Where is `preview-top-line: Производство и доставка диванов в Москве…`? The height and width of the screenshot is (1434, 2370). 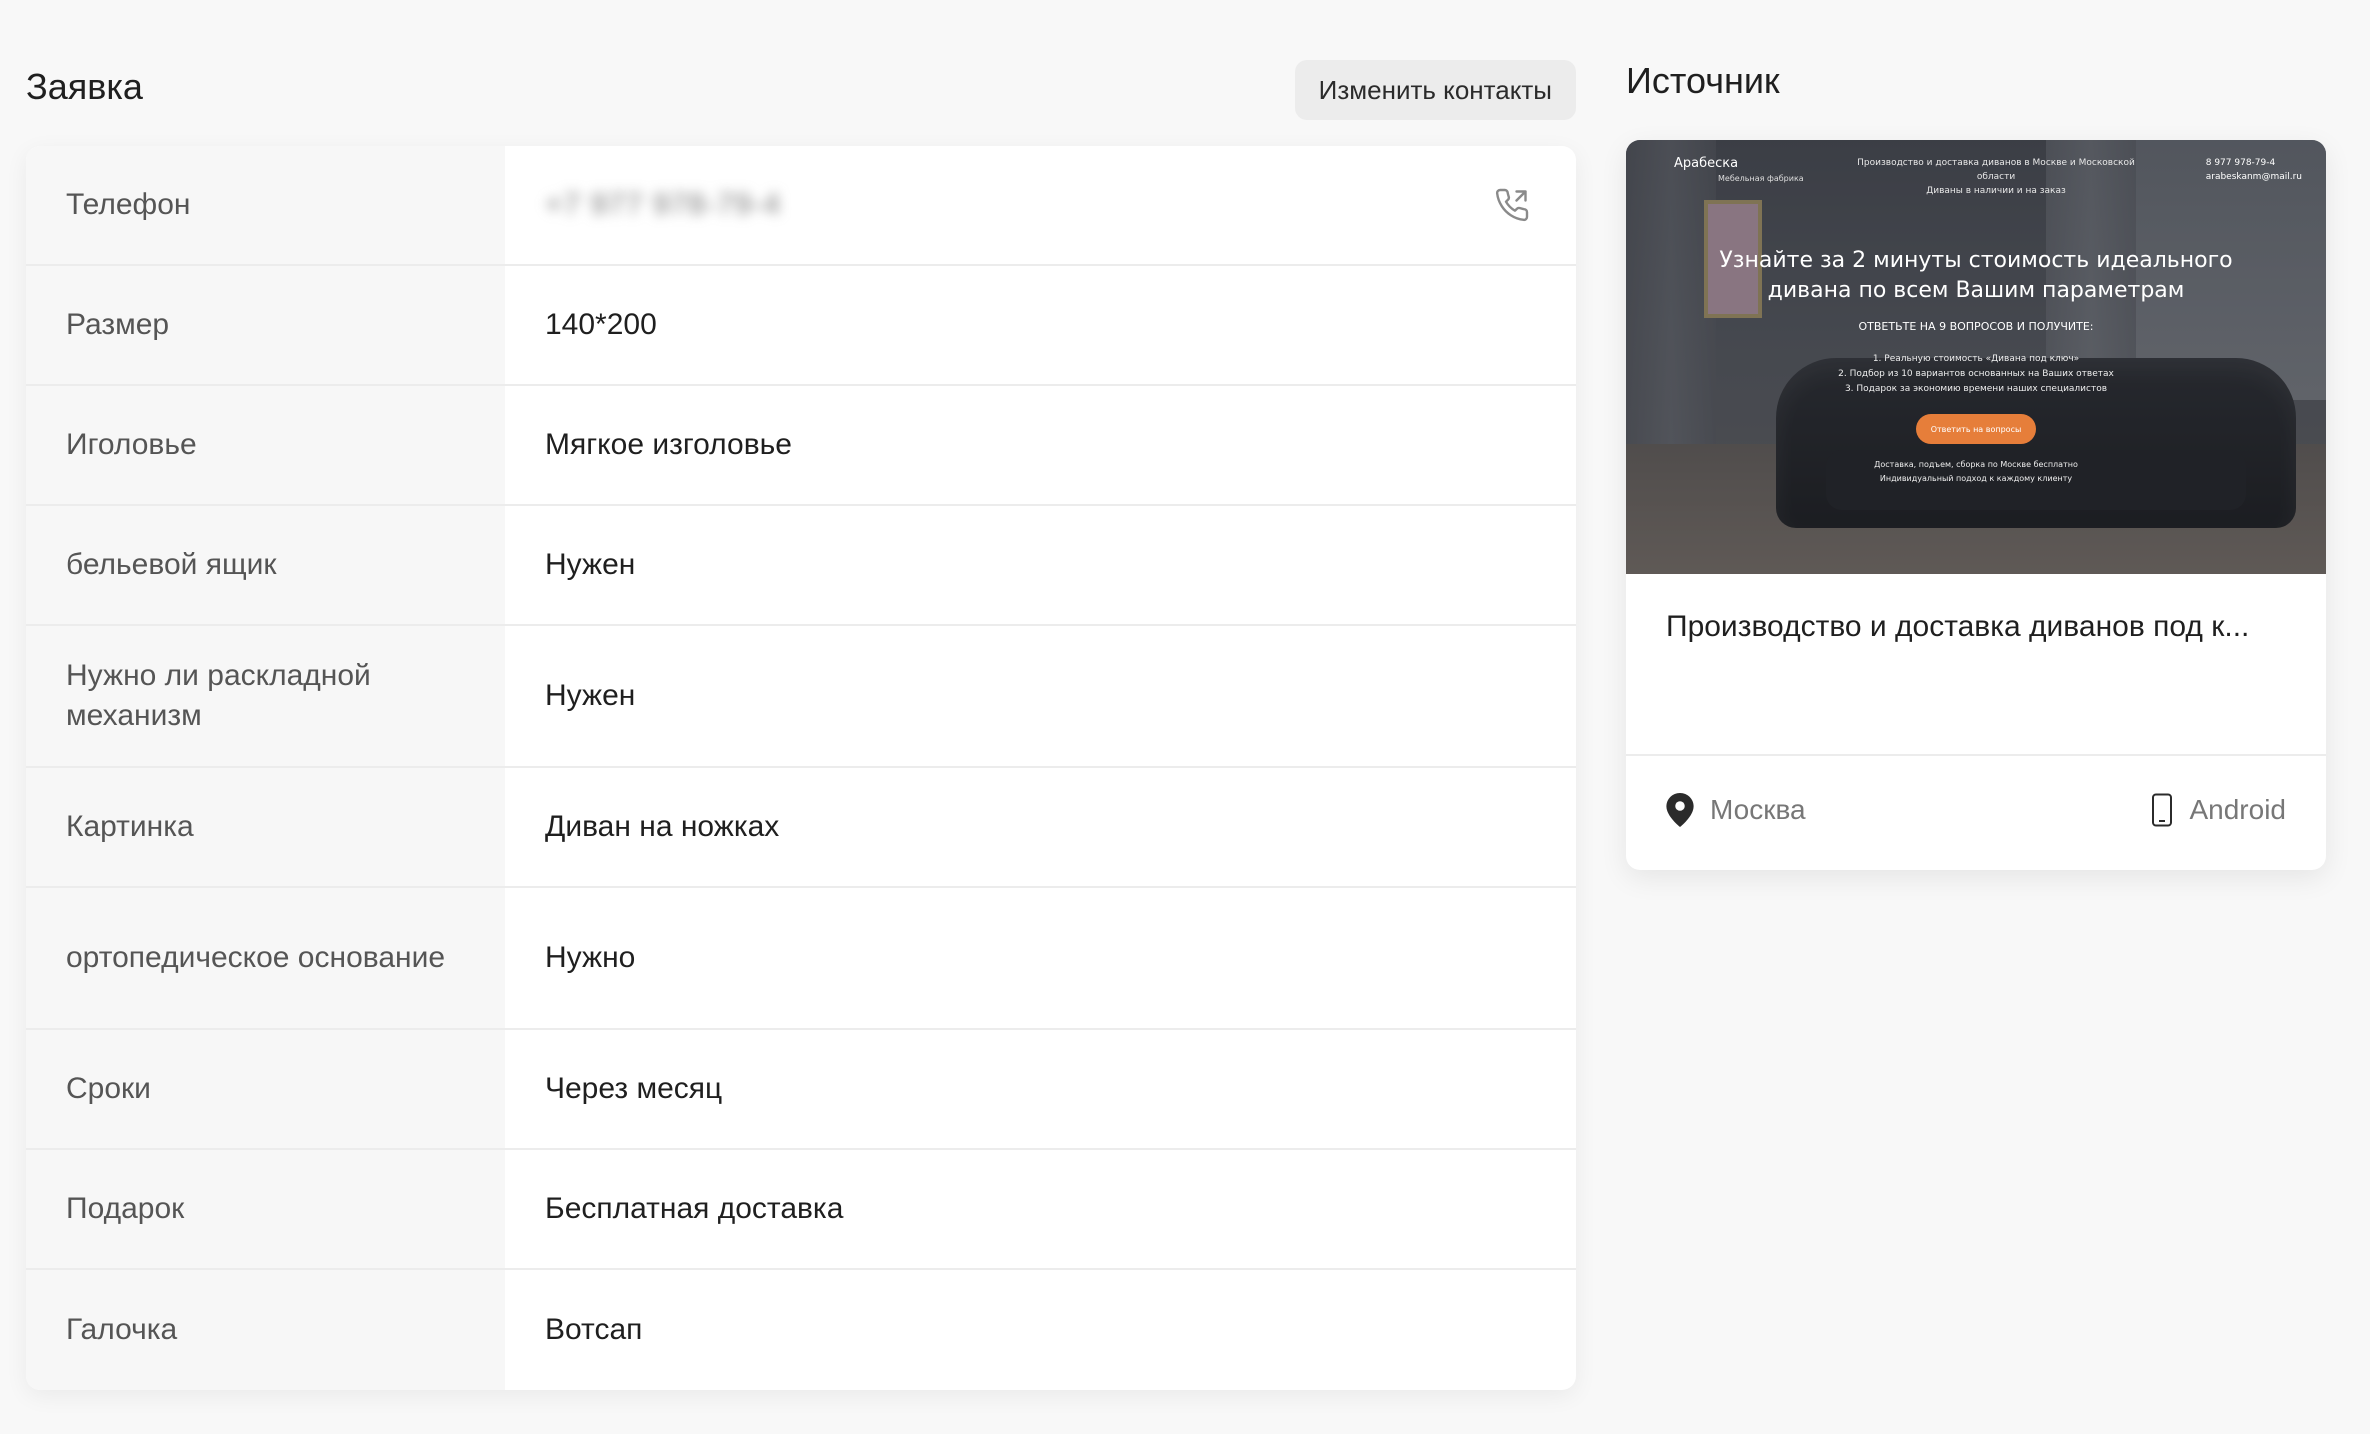
preview-top-line: Производство и доставка диванов в Москве… is located at coordinates (1996, 170).